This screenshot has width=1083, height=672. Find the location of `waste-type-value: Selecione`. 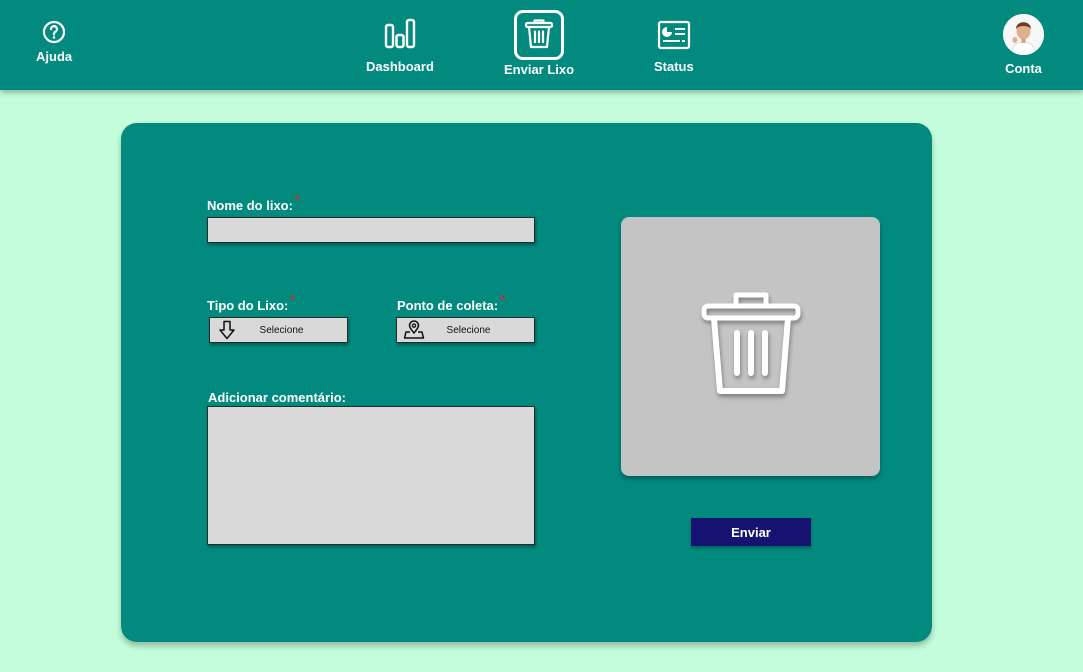

waste-type-value: Selecione is located at coordinates (281, 330).